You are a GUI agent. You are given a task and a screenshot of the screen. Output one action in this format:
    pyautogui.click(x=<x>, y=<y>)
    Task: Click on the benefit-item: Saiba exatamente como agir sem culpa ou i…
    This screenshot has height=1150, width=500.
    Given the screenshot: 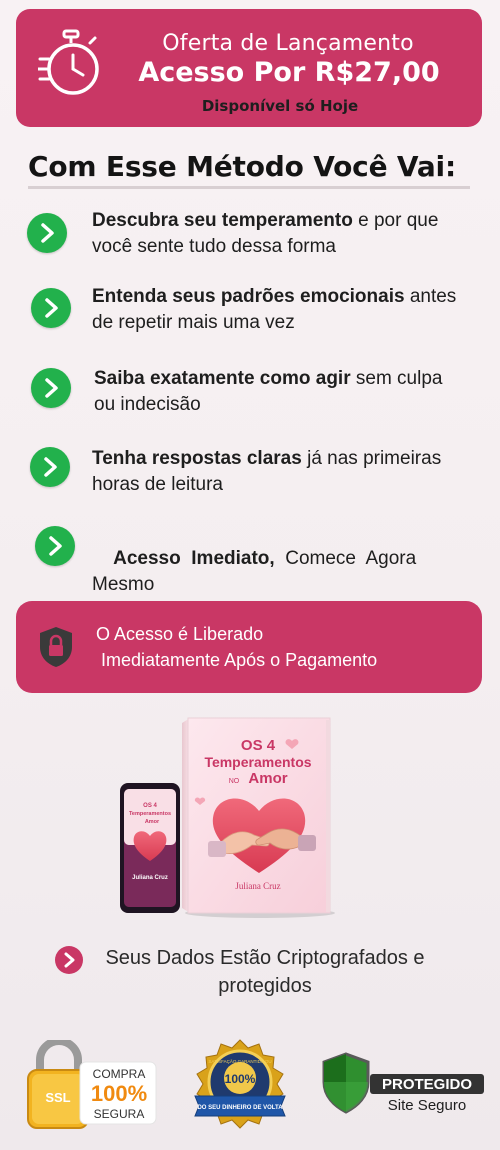 What is the action you would take?
    pyautogui.click(x=250, y=403)
    